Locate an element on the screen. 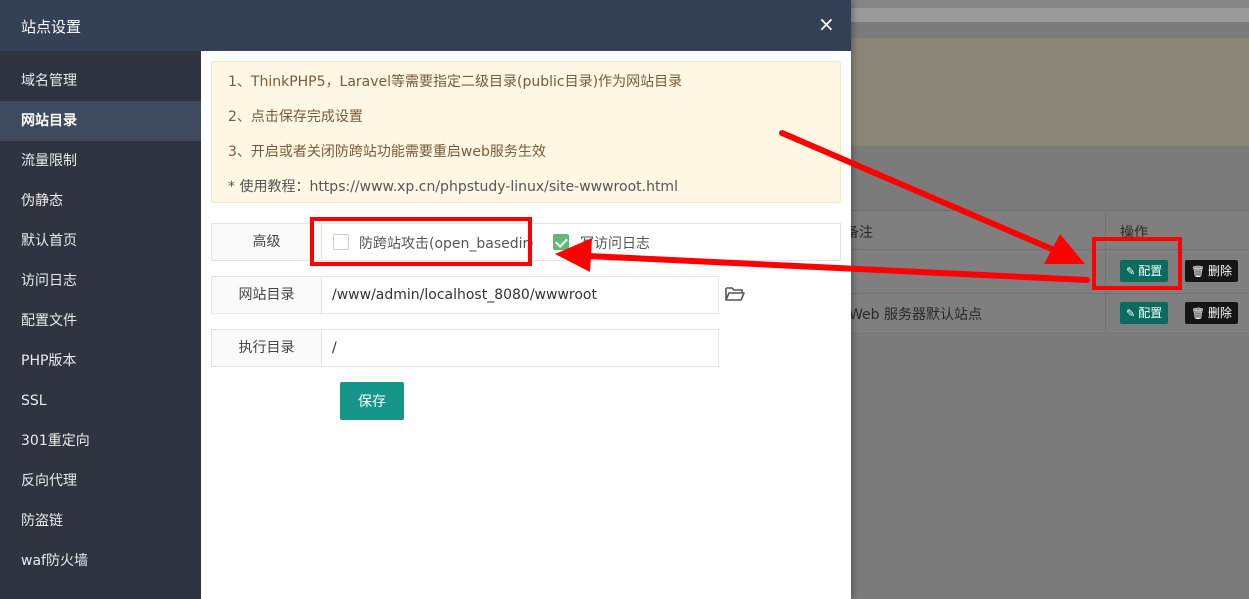 This screenshot has height=599, width=1249. site-directory-label: 网站目录 is located at coordinates (267, 295).